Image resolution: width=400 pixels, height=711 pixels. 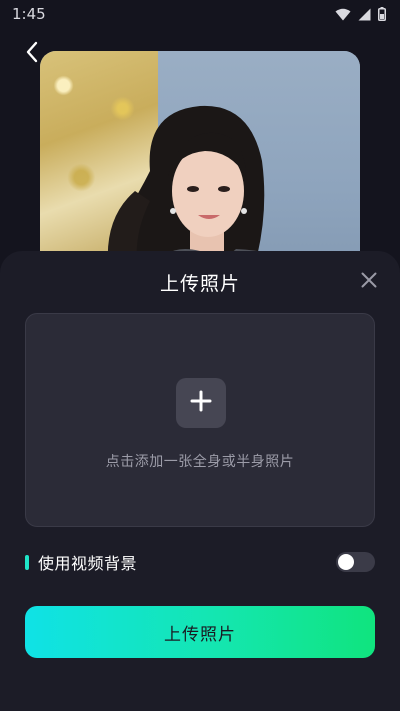 What do you see at coordinates (200, 462) in the screenshot?
I see `upload-hint: 点击添加一张全身或半身照片` at bounding box center [200, 462].